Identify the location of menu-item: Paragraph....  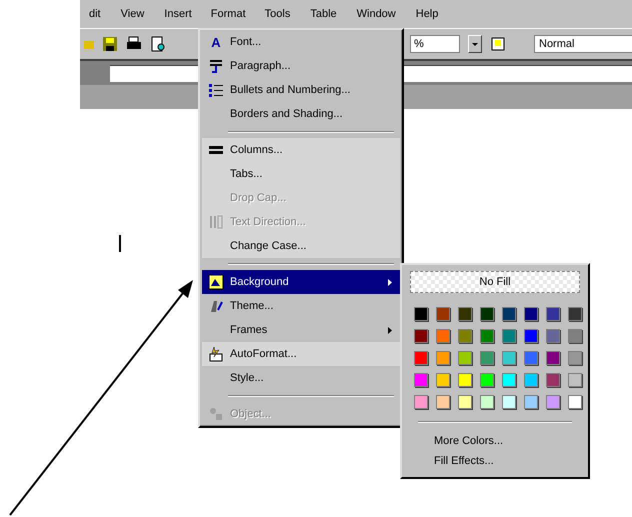
(301, 66).